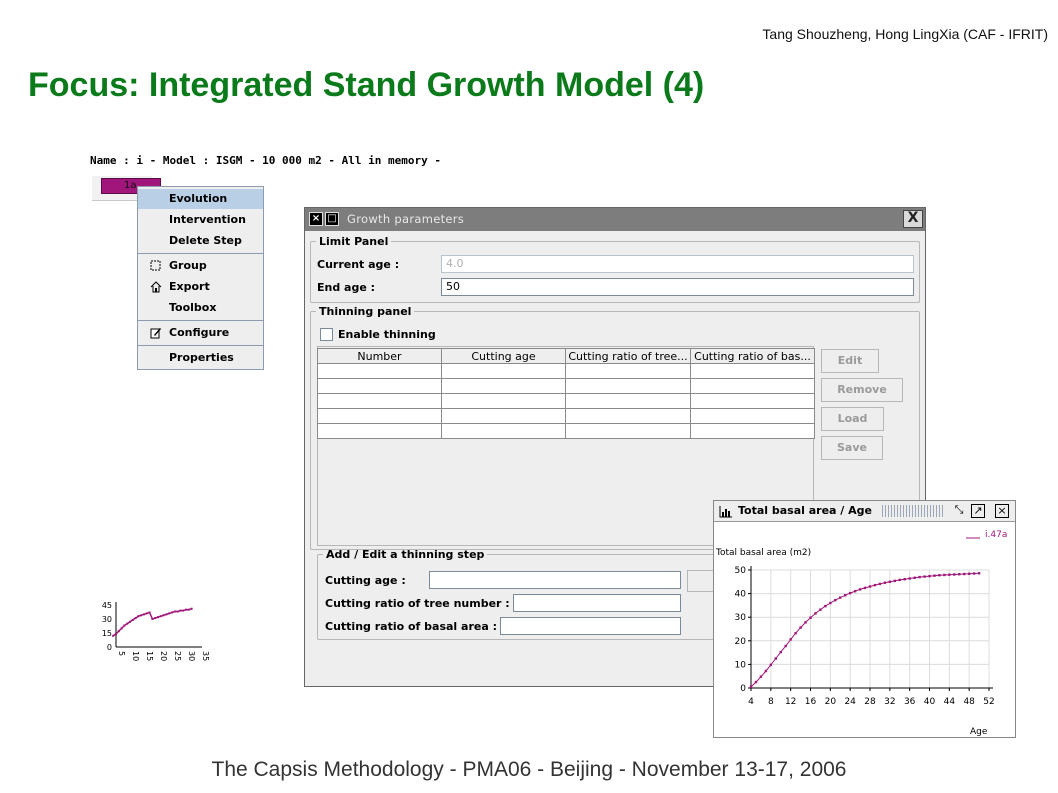 The width and height of the screenshot is (1058, 793). Describe the element at coordinates (1002, 511) in the screenshot. I see `close-icon: ×` at that location.